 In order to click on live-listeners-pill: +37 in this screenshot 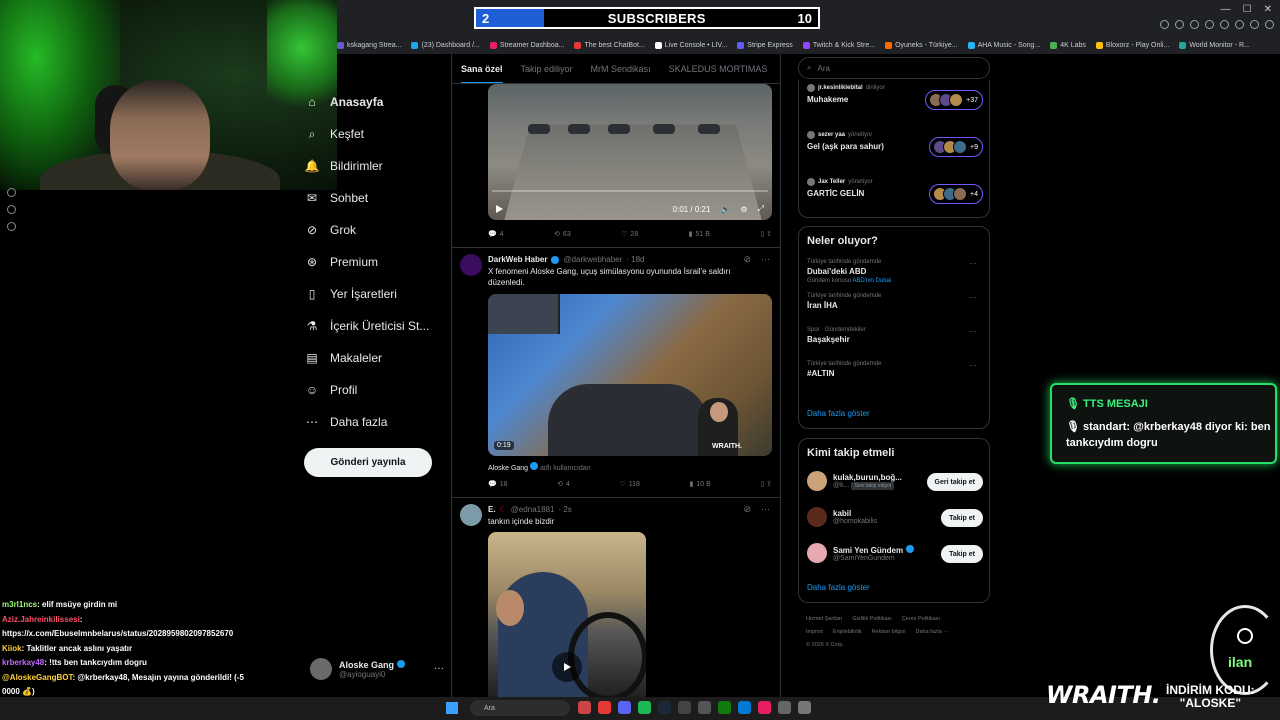, I will do `click(954, 100)`.